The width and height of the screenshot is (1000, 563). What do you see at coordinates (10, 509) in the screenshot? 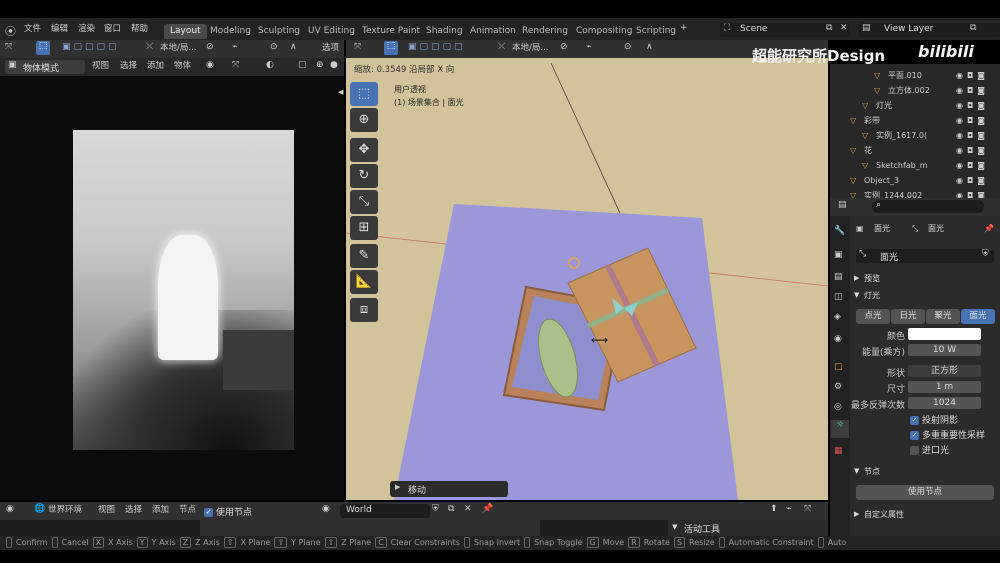
I see `editor-type-icon: ◉` at bounding box center [10, 509].